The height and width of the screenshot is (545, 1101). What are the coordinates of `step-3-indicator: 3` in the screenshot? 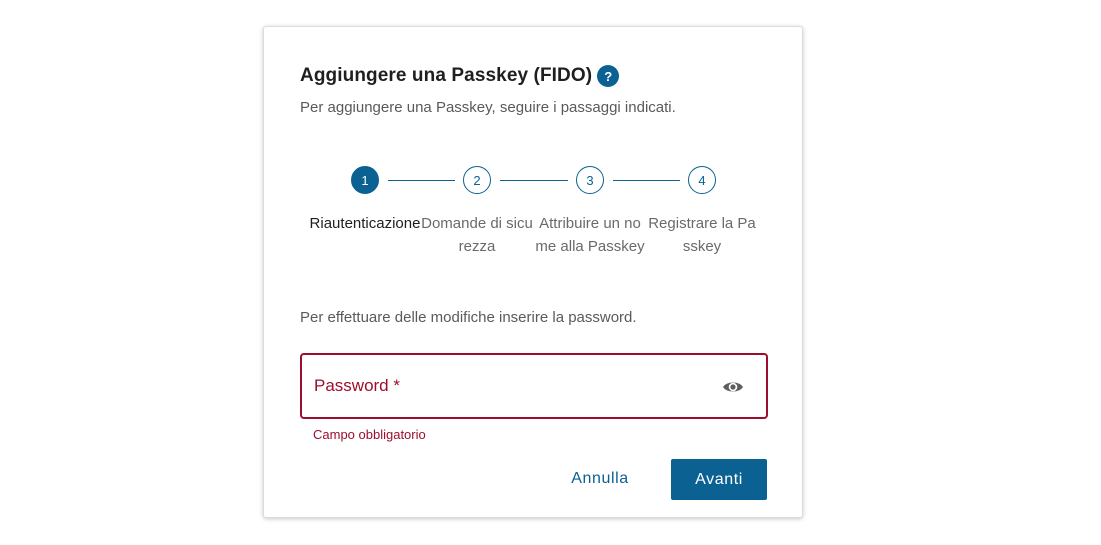 It's located at (590, 180).